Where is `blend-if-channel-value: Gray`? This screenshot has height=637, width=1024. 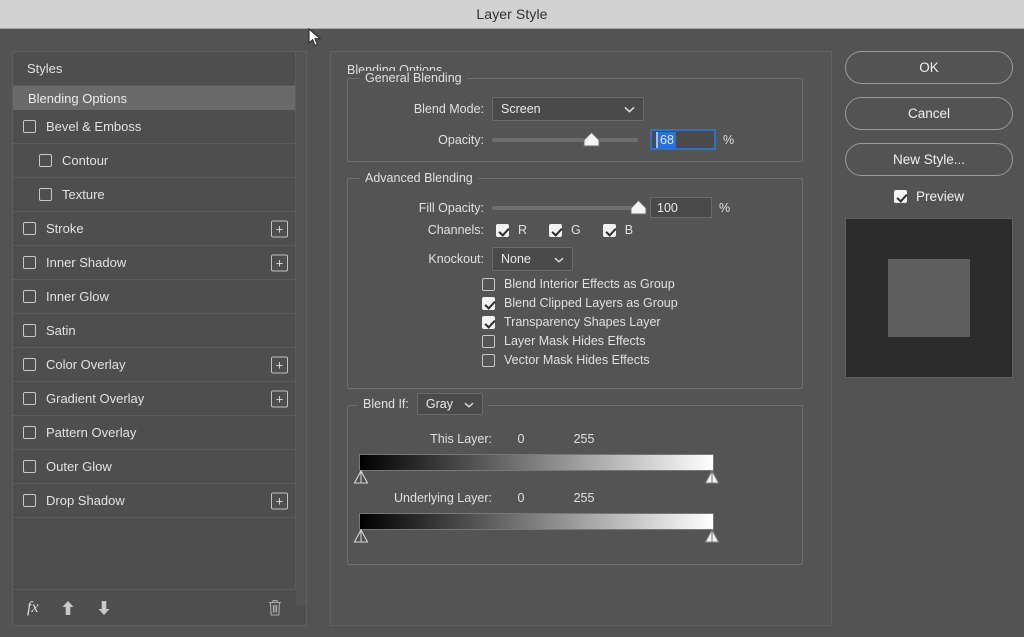 blend-if-channel-value: Gray is located at coordinates (439, 404).